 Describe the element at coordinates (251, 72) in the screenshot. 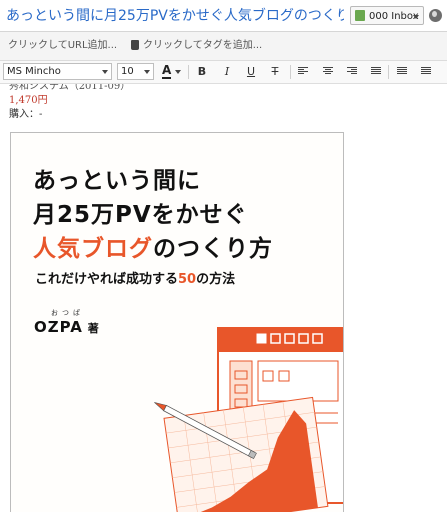

I see `underline-button: U` at that location.